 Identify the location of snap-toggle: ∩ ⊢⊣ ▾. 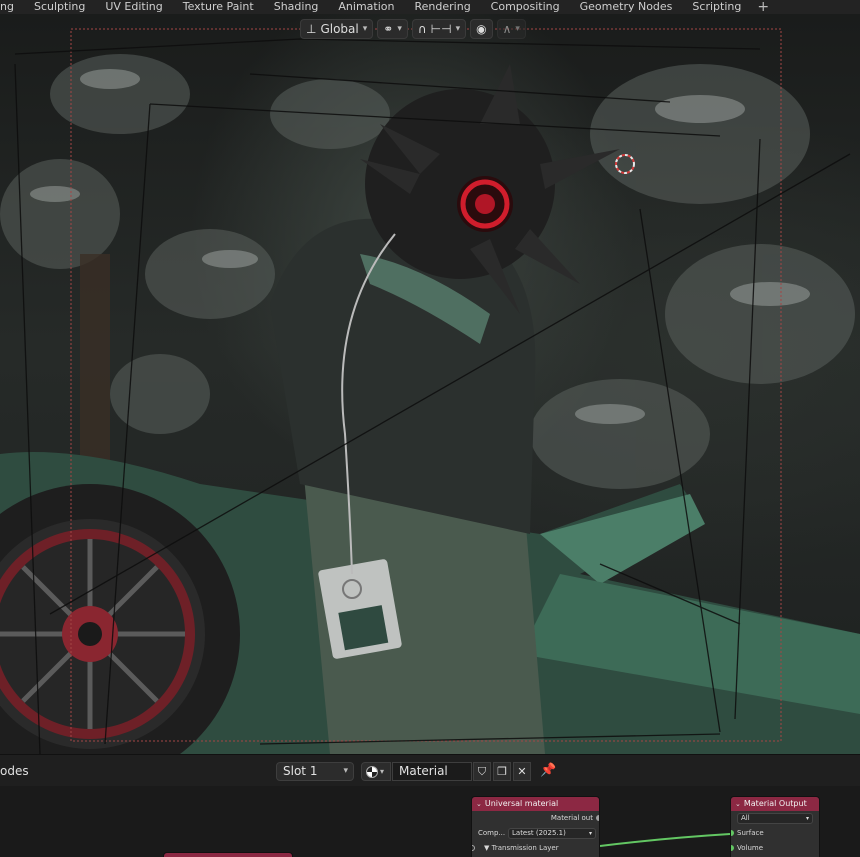
(439, 29).